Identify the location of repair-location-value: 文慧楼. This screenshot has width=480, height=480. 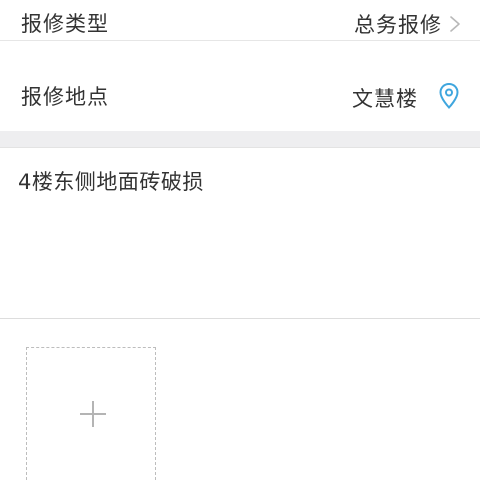
(385, 98).